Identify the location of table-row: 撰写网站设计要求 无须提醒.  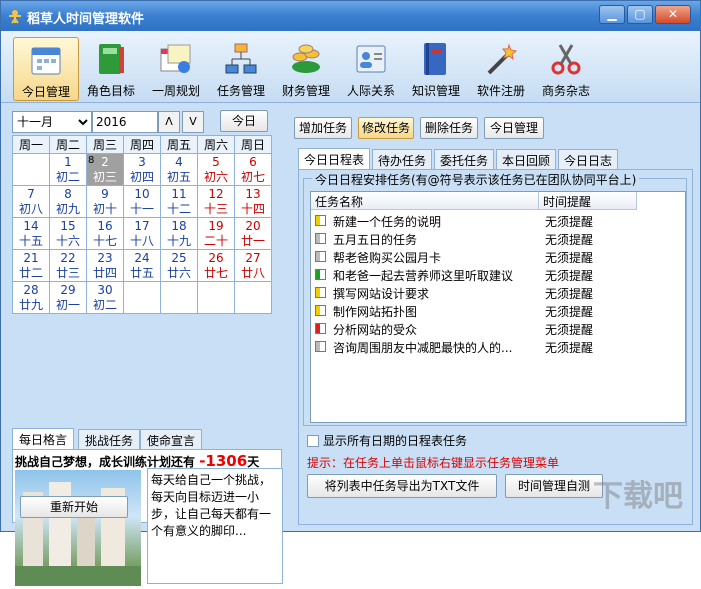
(496, 293).